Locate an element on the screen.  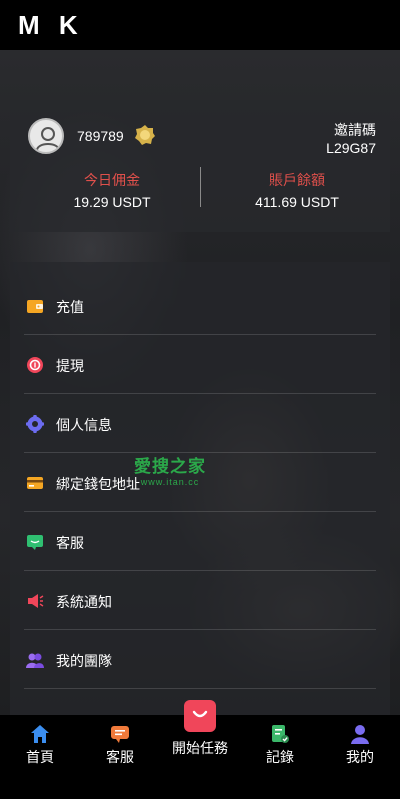
user-icon is located at coordinates (360, 734).